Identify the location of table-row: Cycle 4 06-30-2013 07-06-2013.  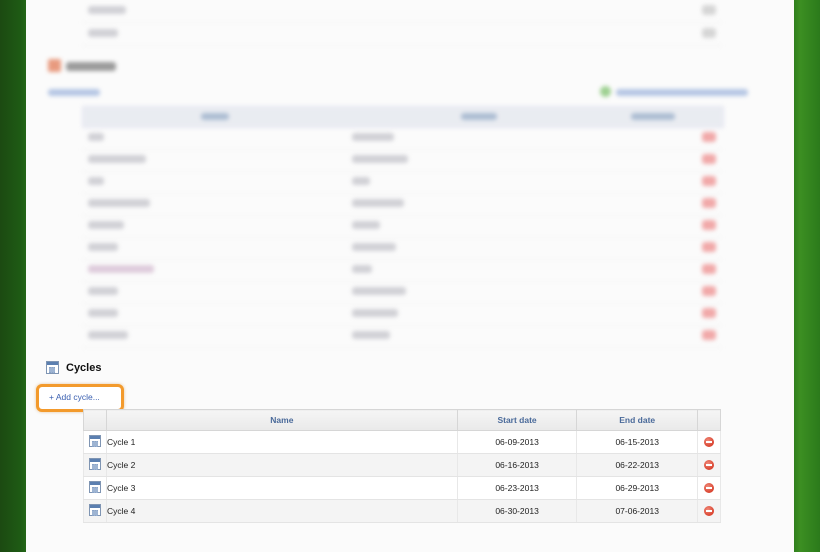
(402, 511).